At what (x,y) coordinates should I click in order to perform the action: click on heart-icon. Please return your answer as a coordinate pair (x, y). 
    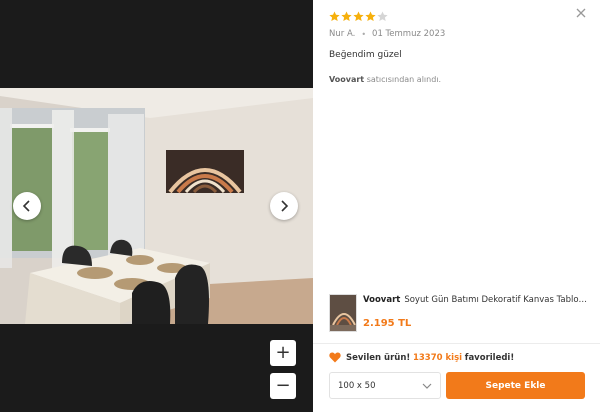
    Looking at the image, I should click on (335, 357).